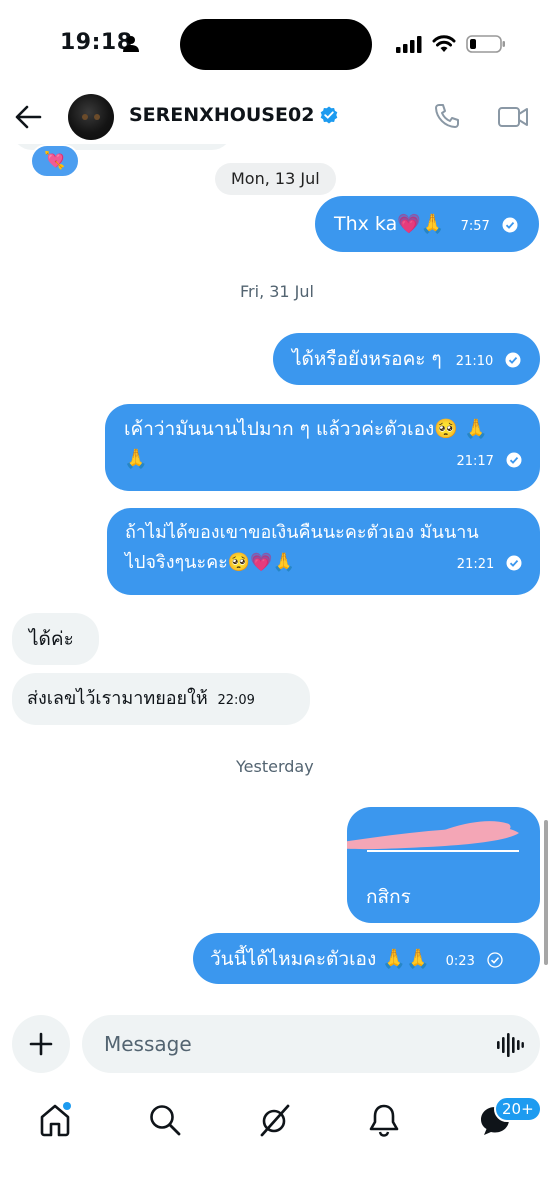  Describe the element at coordinates (460, 961) in the screenshot. I see `message-timestamp: 0:23` at that location.